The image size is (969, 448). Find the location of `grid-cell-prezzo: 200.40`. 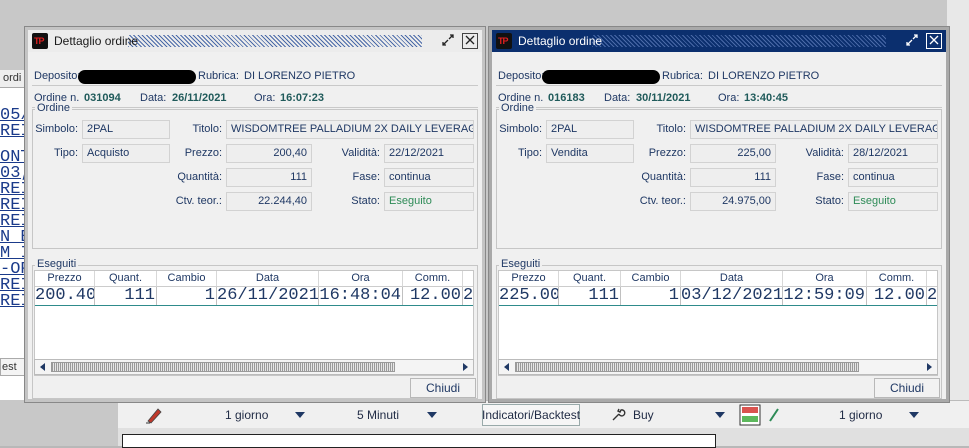

grid-cell-prezzo: 200.40 is located at coordinates (65, 296).